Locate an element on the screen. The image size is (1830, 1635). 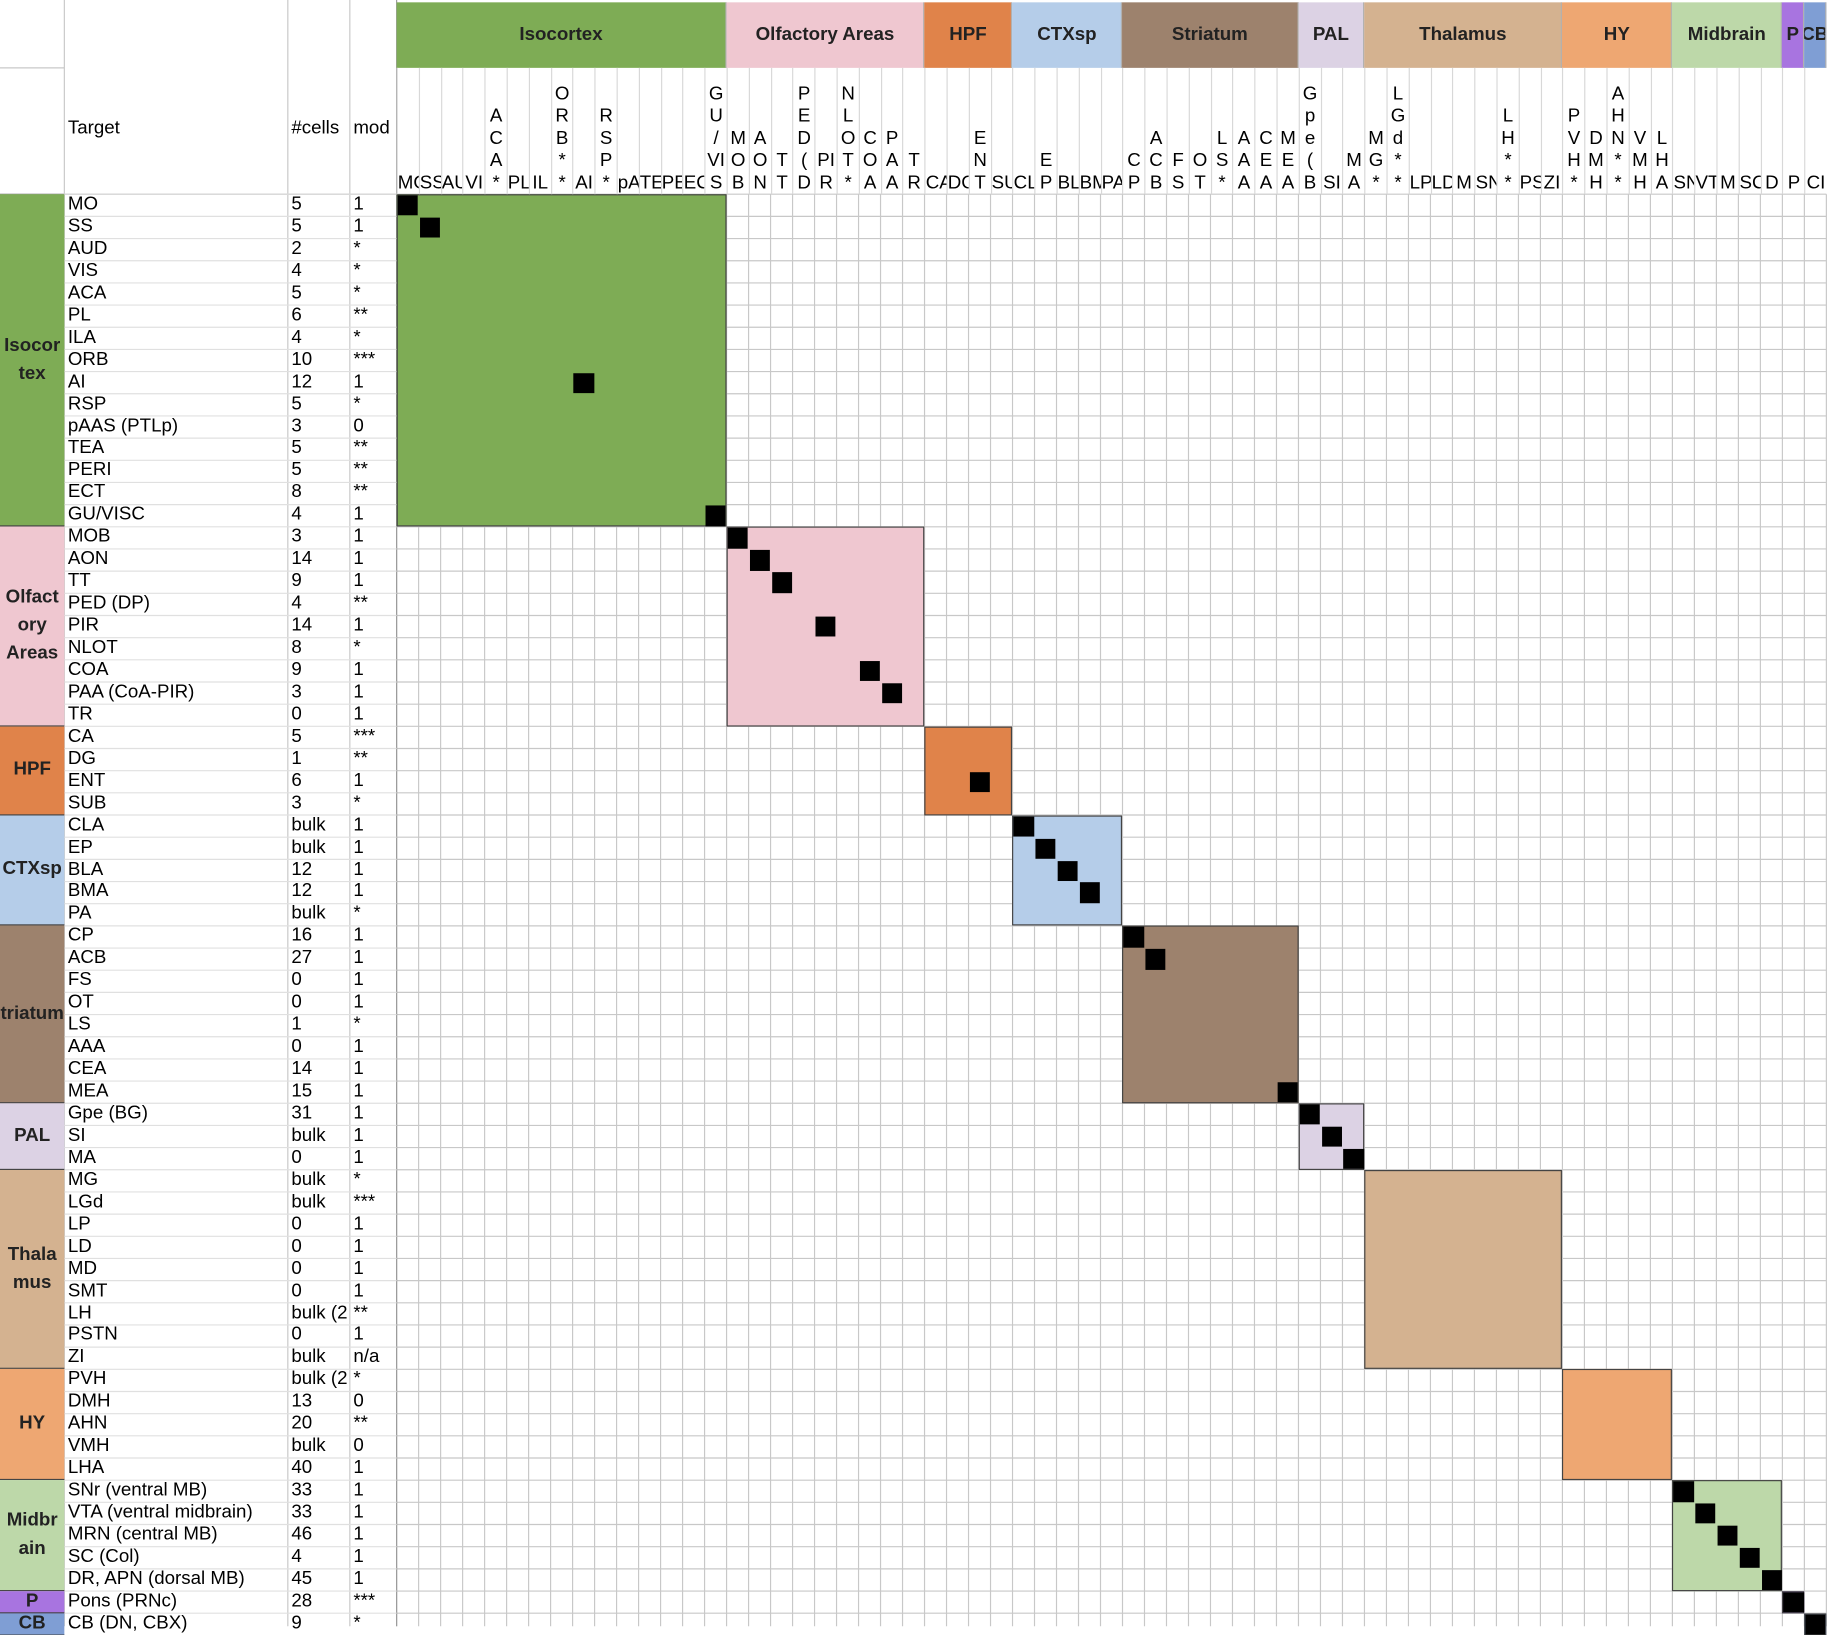
row-target: OT is located at coordinates (80, 1002).